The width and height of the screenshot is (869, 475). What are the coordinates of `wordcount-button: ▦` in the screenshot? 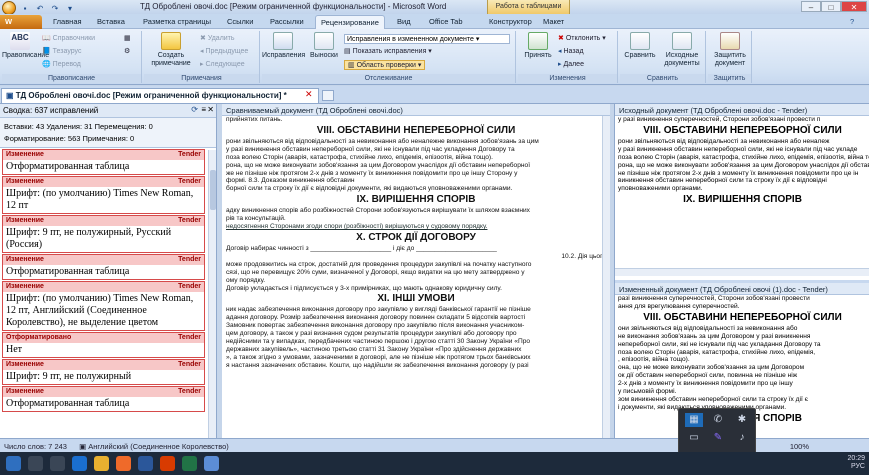 It's located at (127, 39).